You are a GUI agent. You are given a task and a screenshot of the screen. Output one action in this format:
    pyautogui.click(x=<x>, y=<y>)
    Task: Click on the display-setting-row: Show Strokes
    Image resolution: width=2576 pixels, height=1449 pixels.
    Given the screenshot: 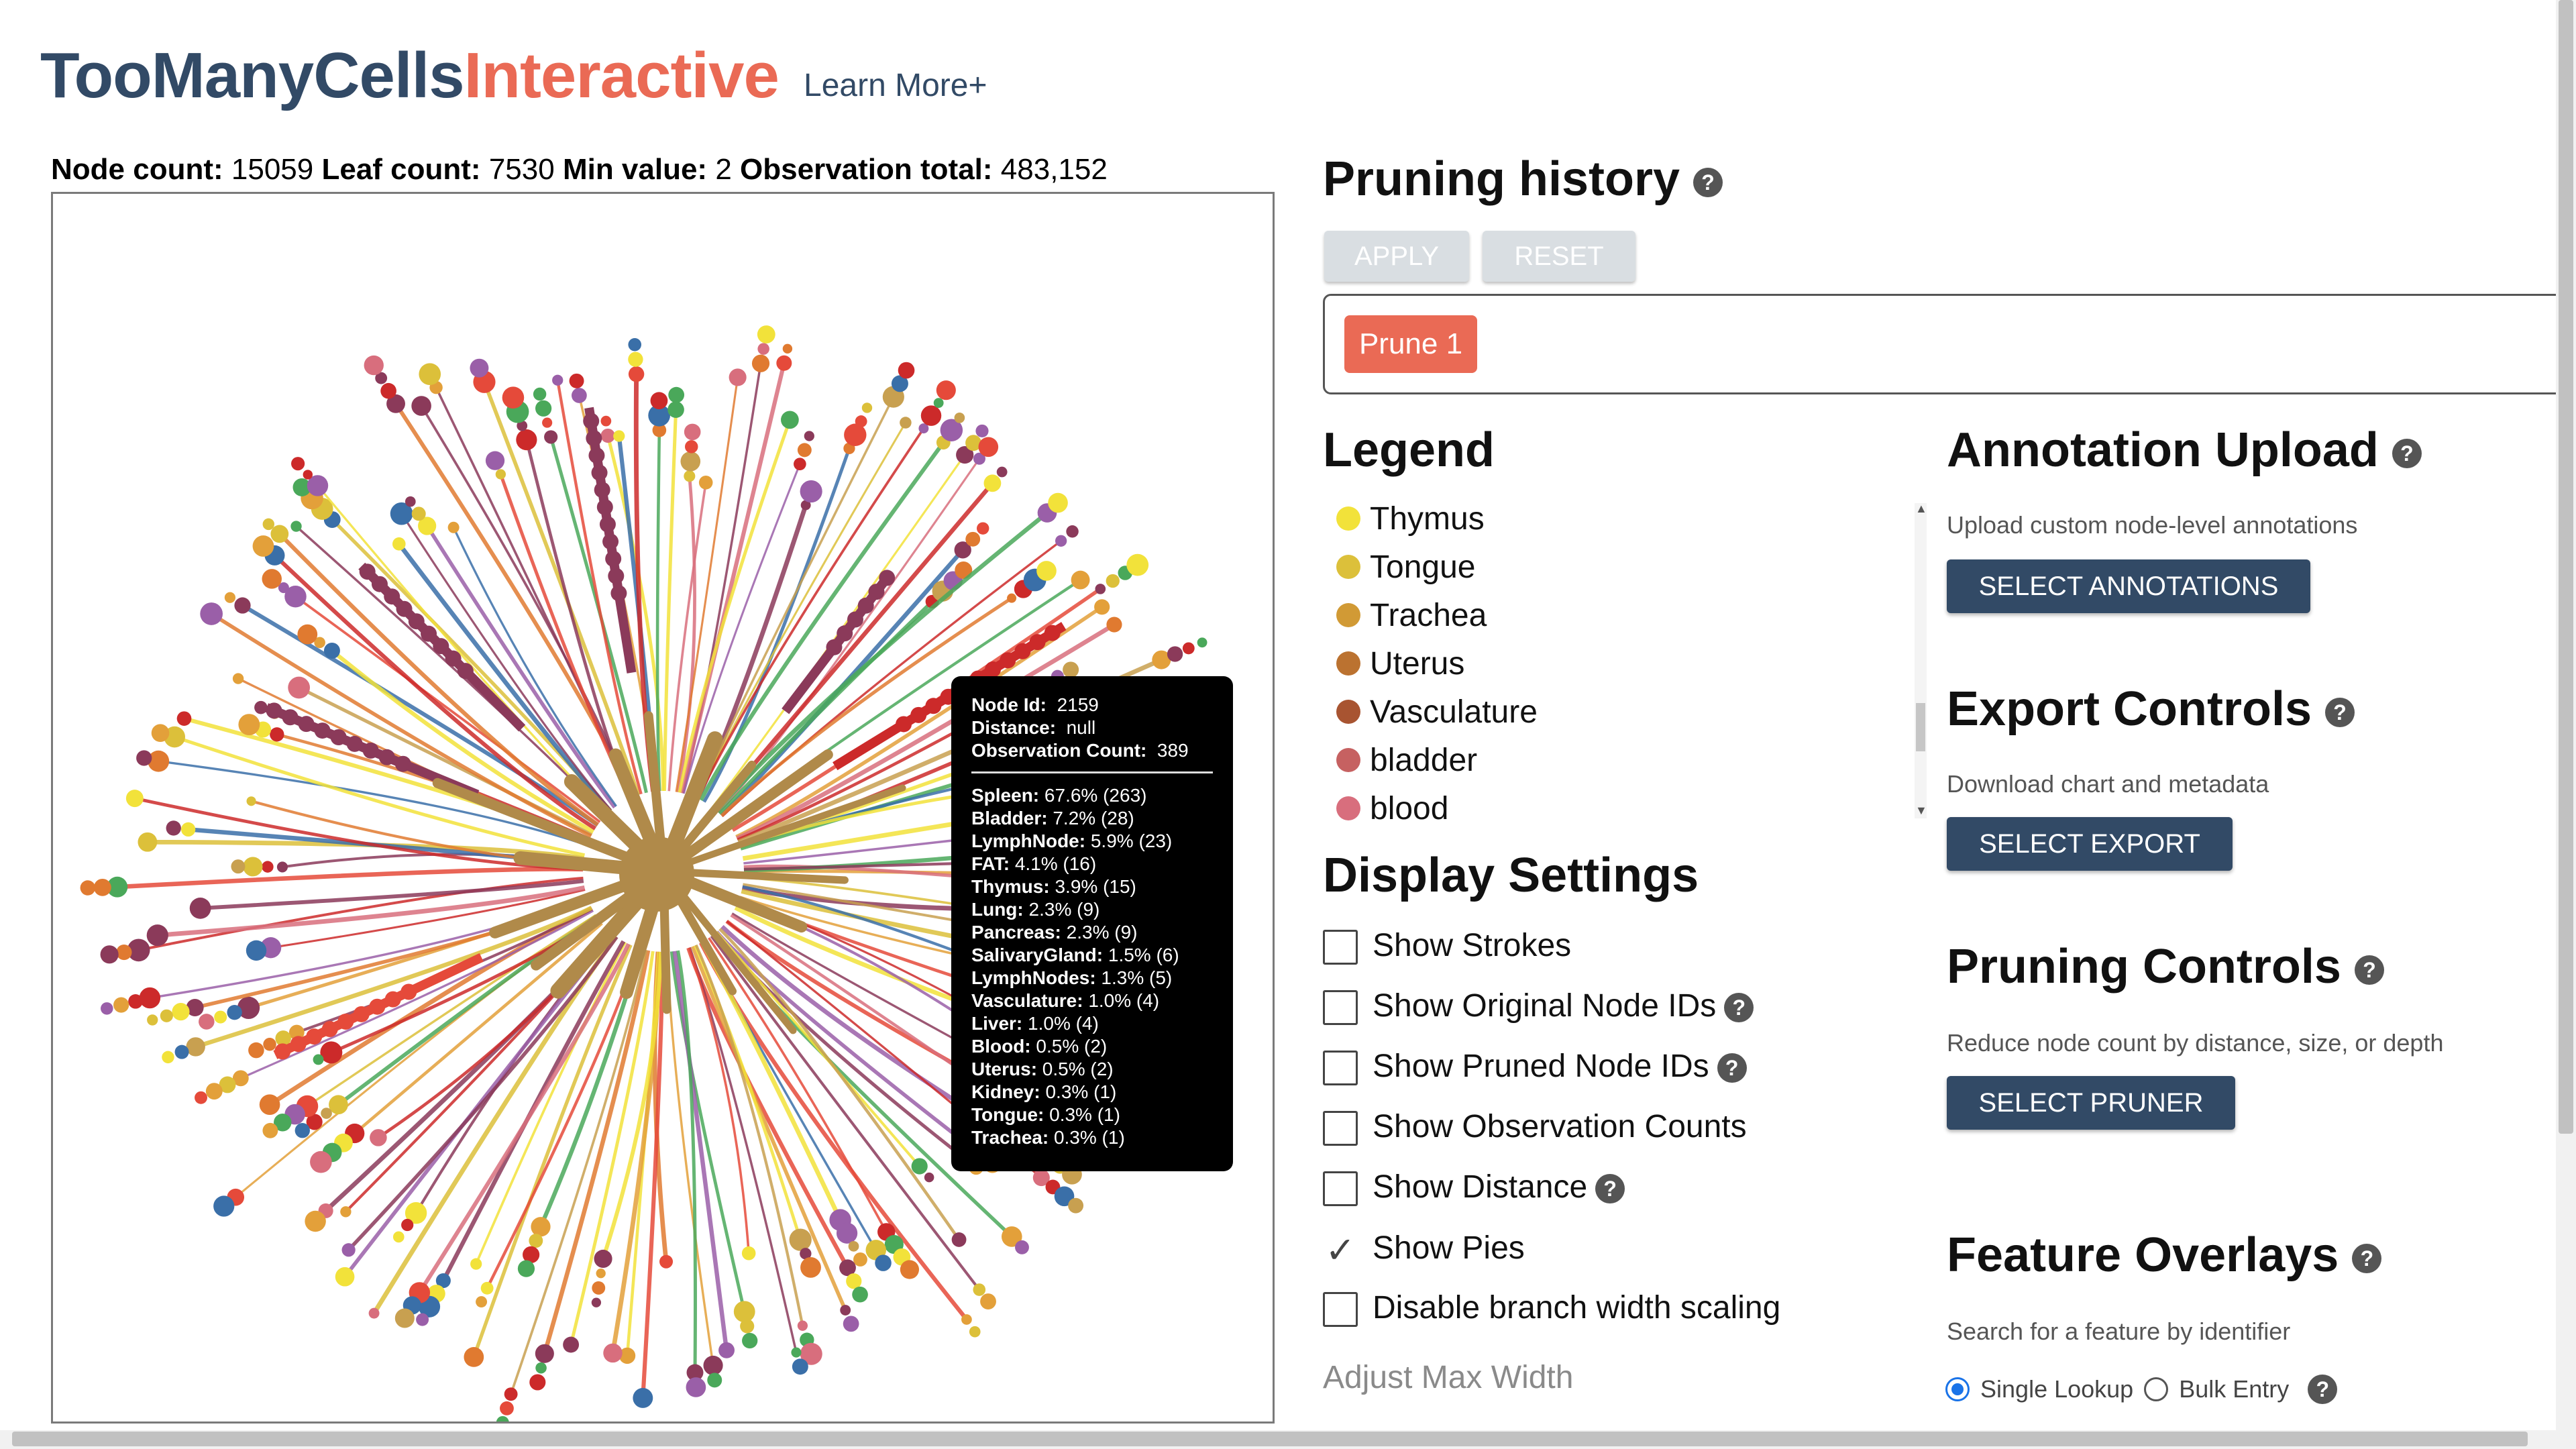 What is the action you would take?
    pyautogui.click(x=1447, y=946)
    